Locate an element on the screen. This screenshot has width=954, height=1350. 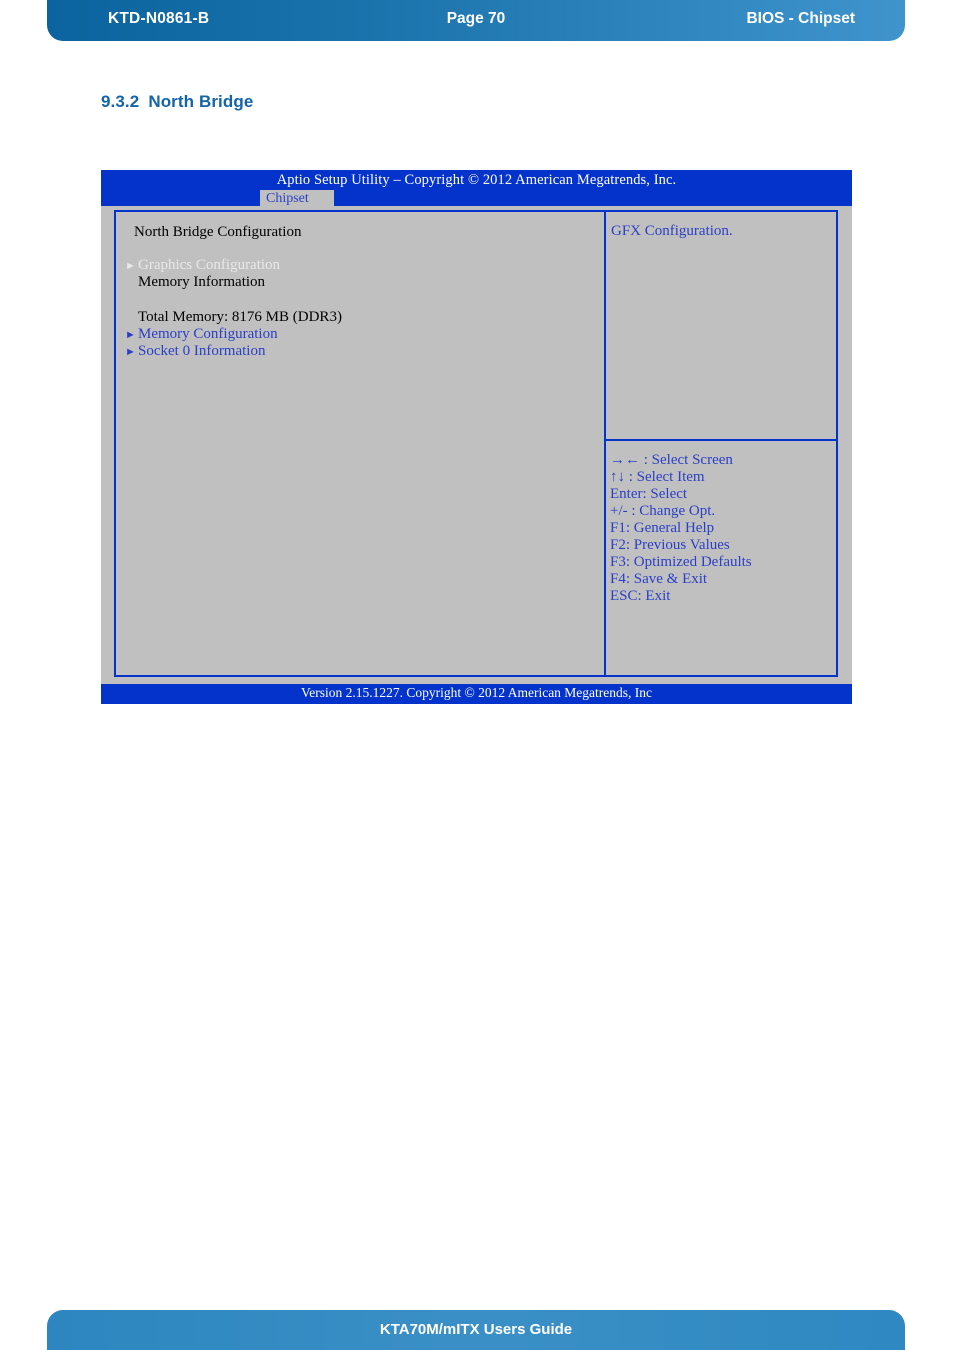
readout-total-memory: Total Memory: 8176 MB (DDR3) is located at coordinates (355, 317).